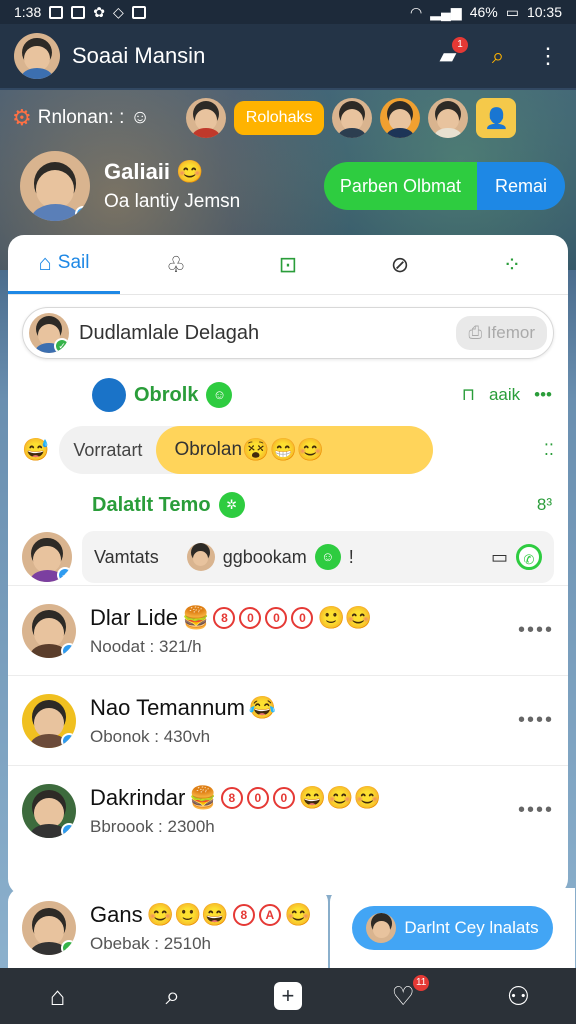 The image size is (576, 1024). I want to click on chat-subtitle: Obebak : 2510h, so click(150, 943).